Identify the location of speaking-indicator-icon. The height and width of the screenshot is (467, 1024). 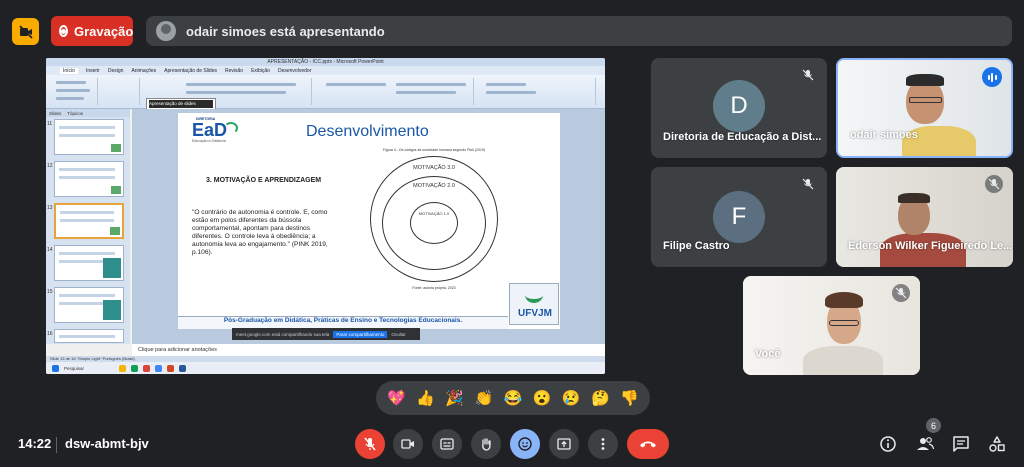
(992, 77).